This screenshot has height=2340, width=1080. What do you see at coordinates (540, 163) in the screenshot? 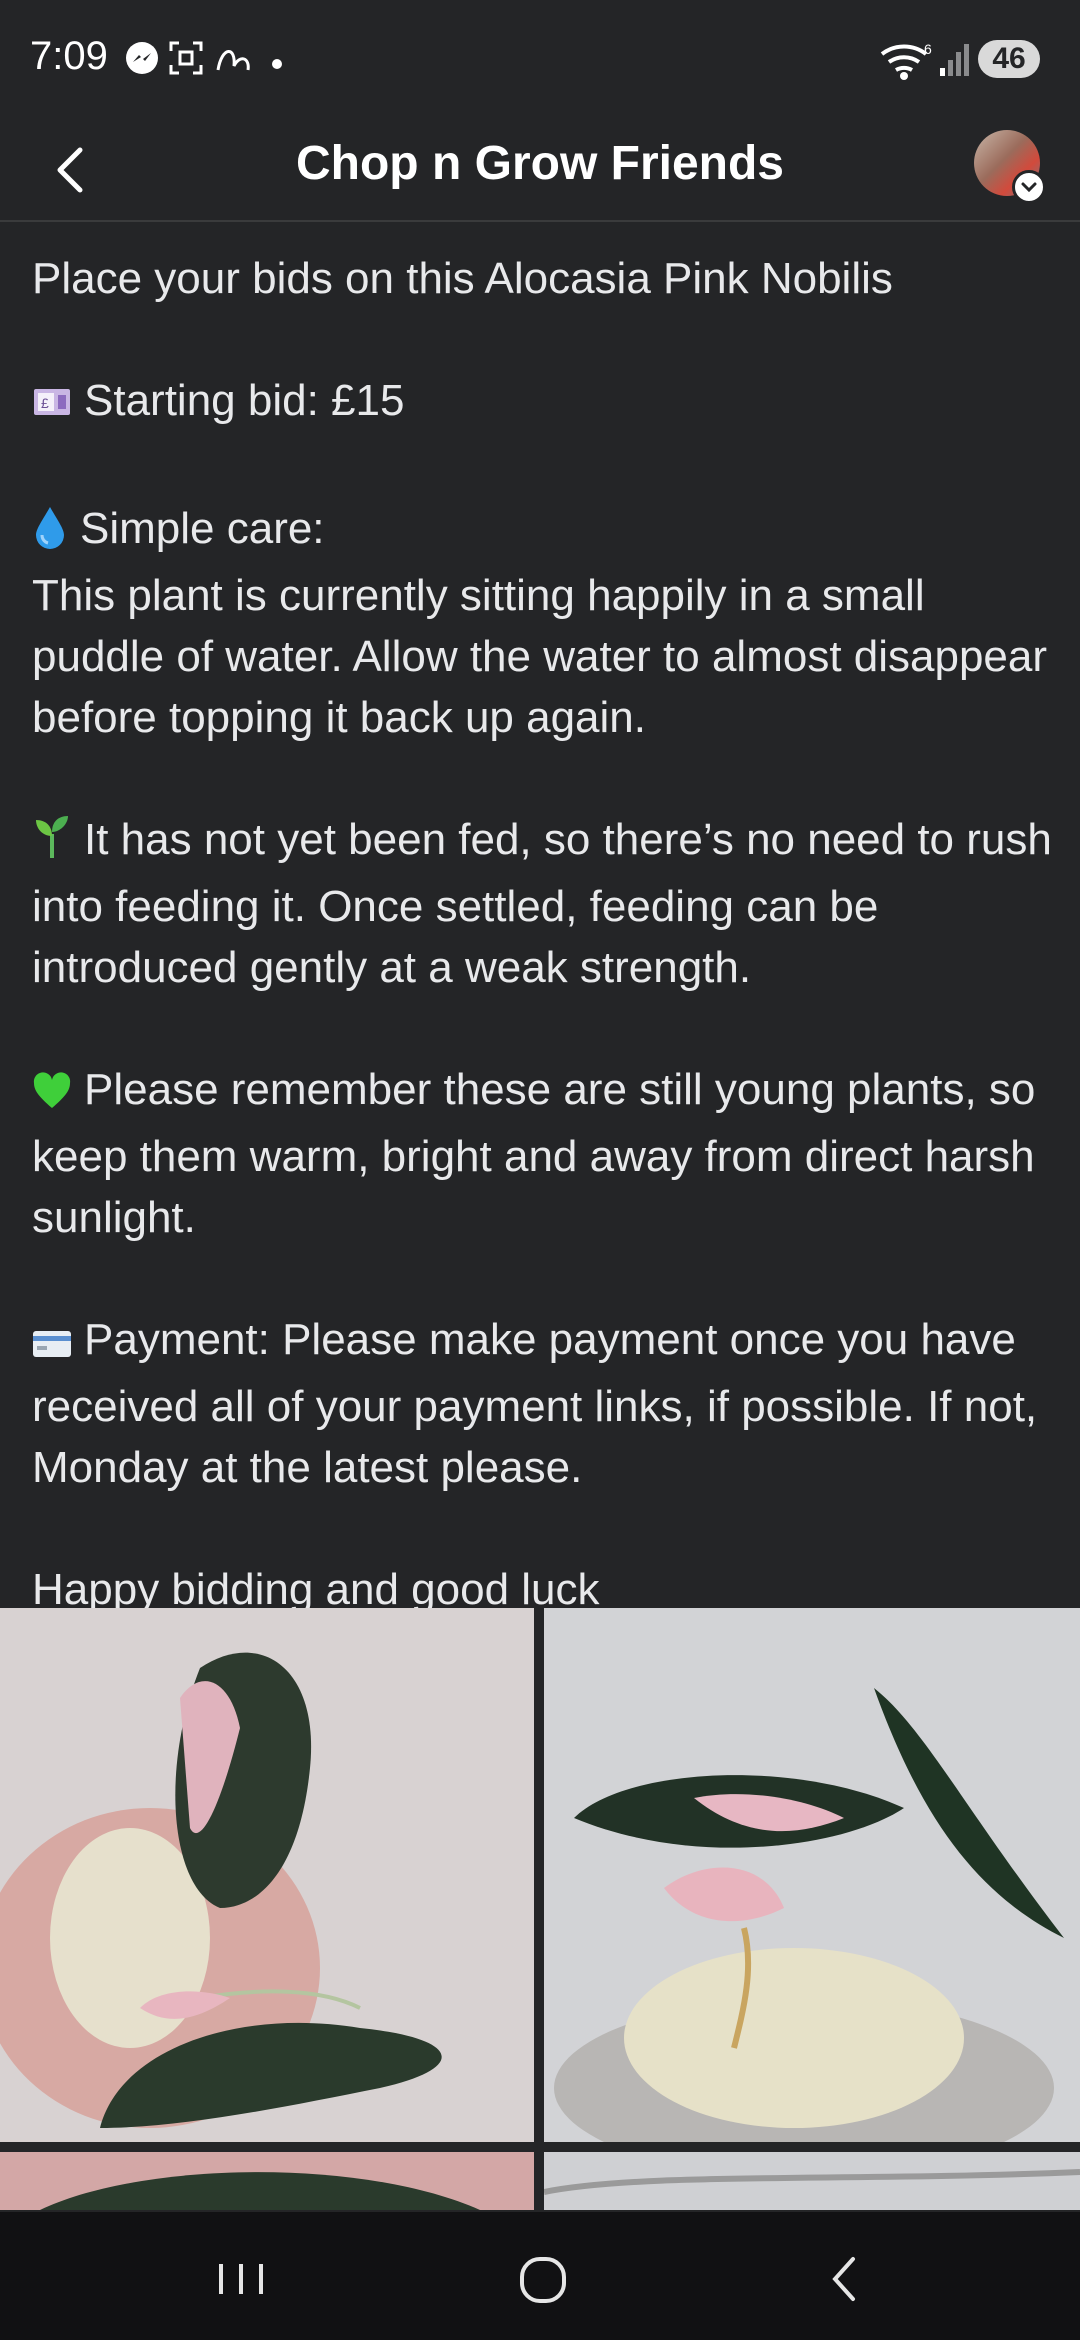
I see `group-title: Chop n Grow Friends` at bounding box center [540, 163].